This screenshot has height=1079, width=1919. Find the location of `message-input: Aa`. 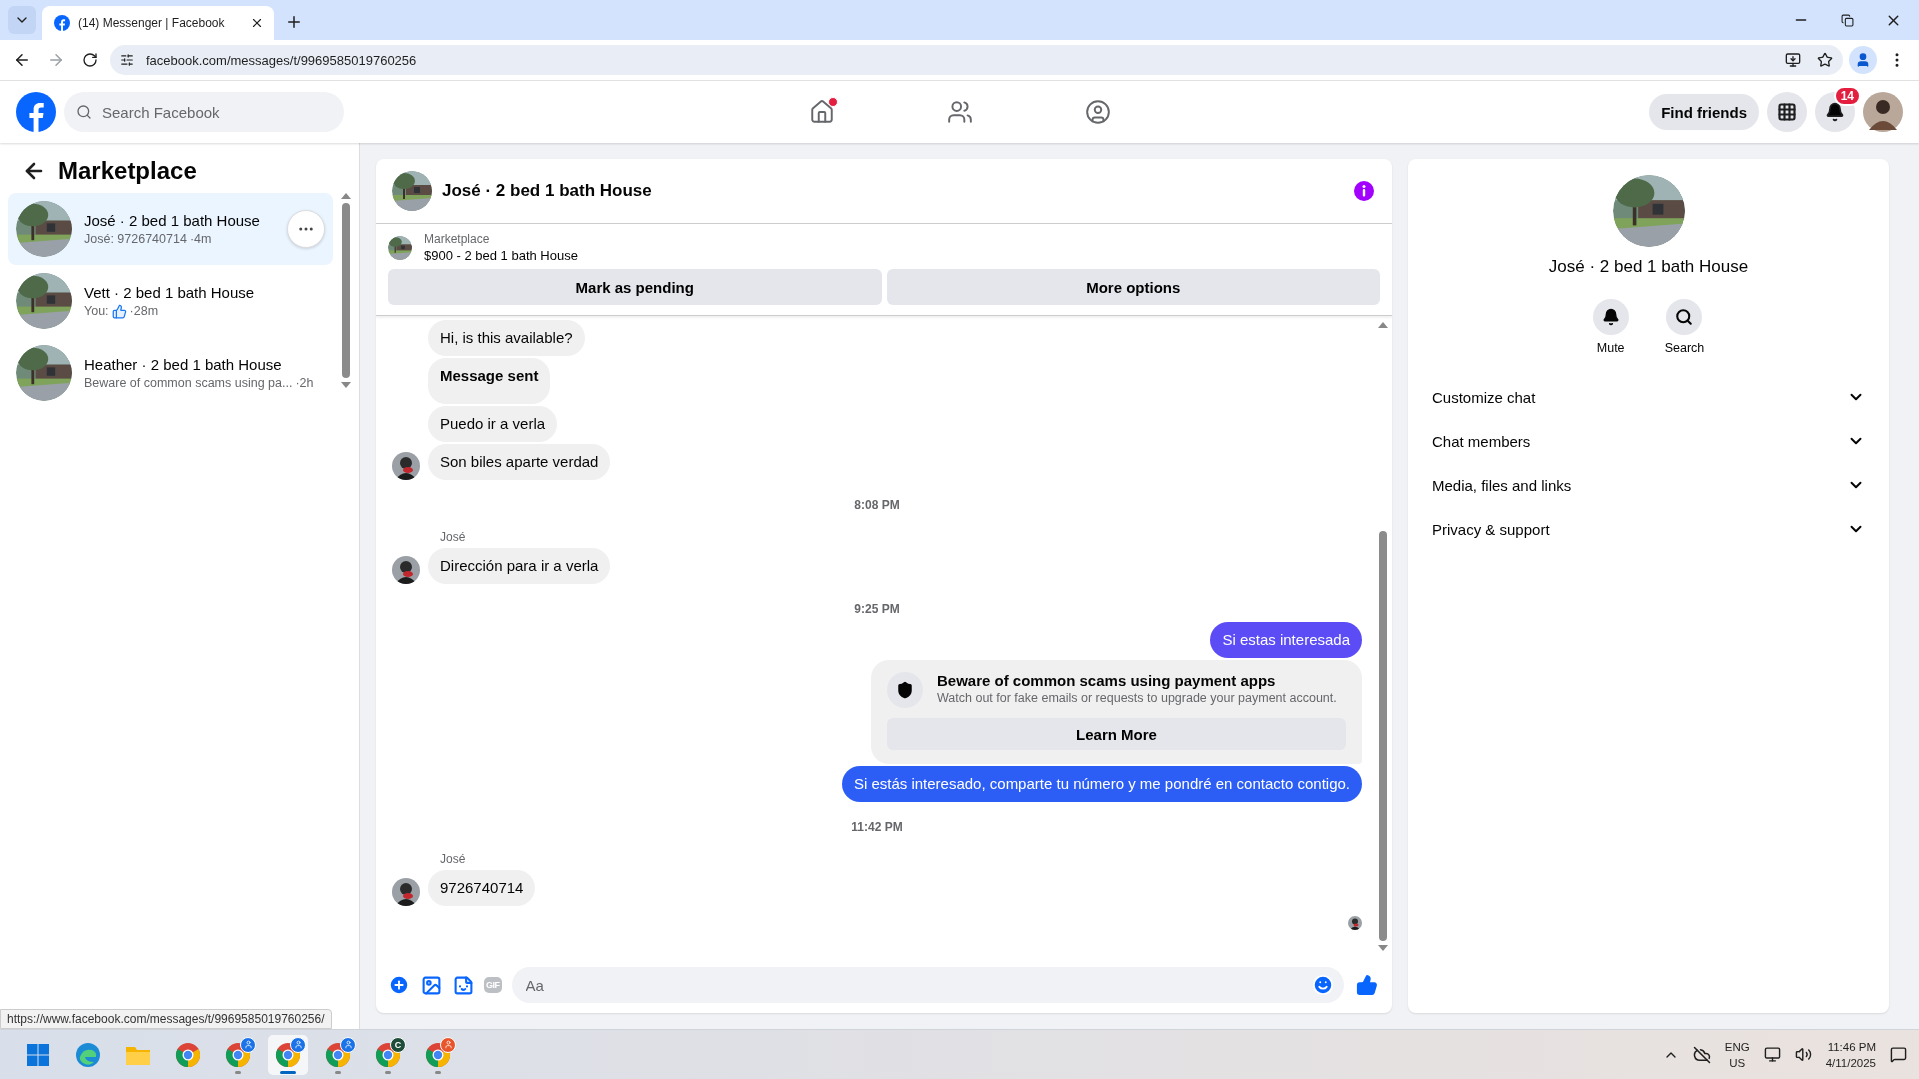

message-input: Aa is located at coordinates (917, 985).